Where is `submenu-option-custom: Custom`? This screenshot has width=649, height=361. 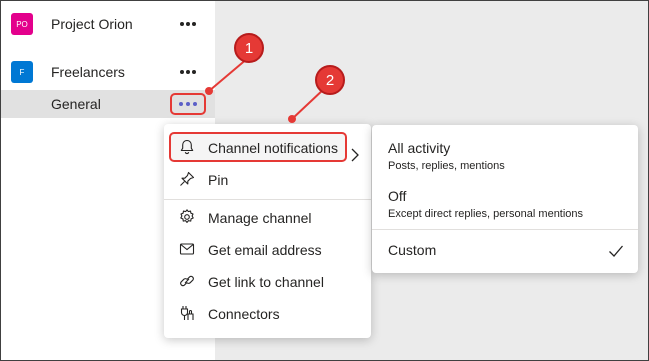
submenu-option-custom: Custom is located at coordinates (505, 250).